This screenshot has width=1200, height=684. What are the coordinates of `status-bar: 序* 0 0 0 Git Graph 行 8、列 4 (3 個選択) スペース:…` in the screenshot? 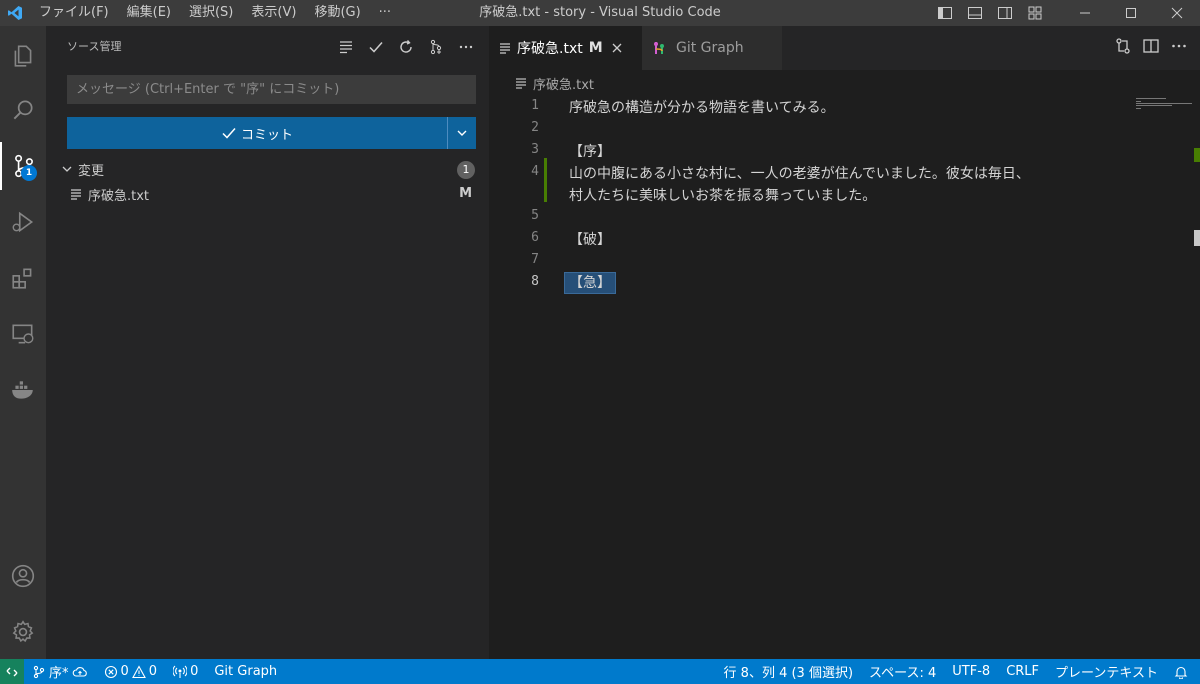 It's located at (600, 671).